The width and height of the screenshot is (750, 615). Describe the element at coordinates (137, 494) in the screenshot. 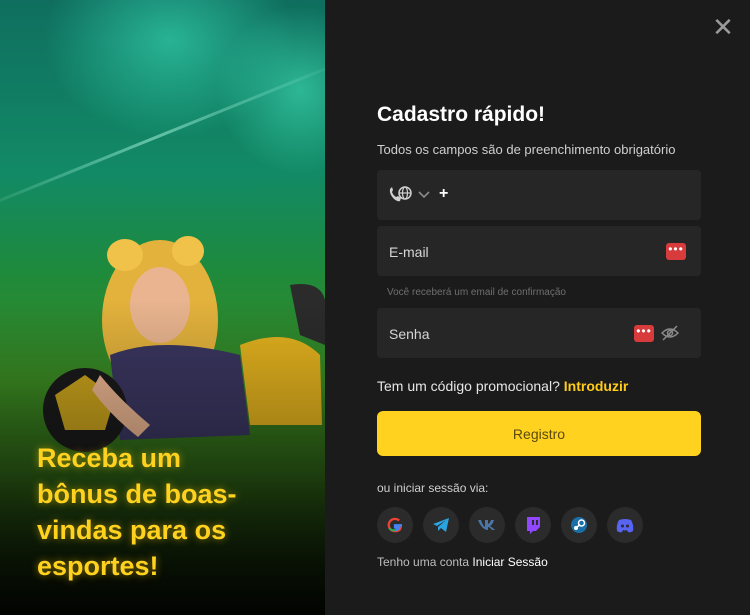

I see `promo-line: bônus de boas-` at that location.